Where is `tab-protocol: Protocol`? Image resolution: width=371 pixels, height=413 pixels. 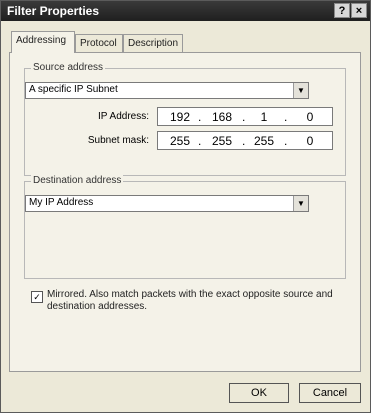 tab-protocol: Protocol is located at coordinates (99, 43).